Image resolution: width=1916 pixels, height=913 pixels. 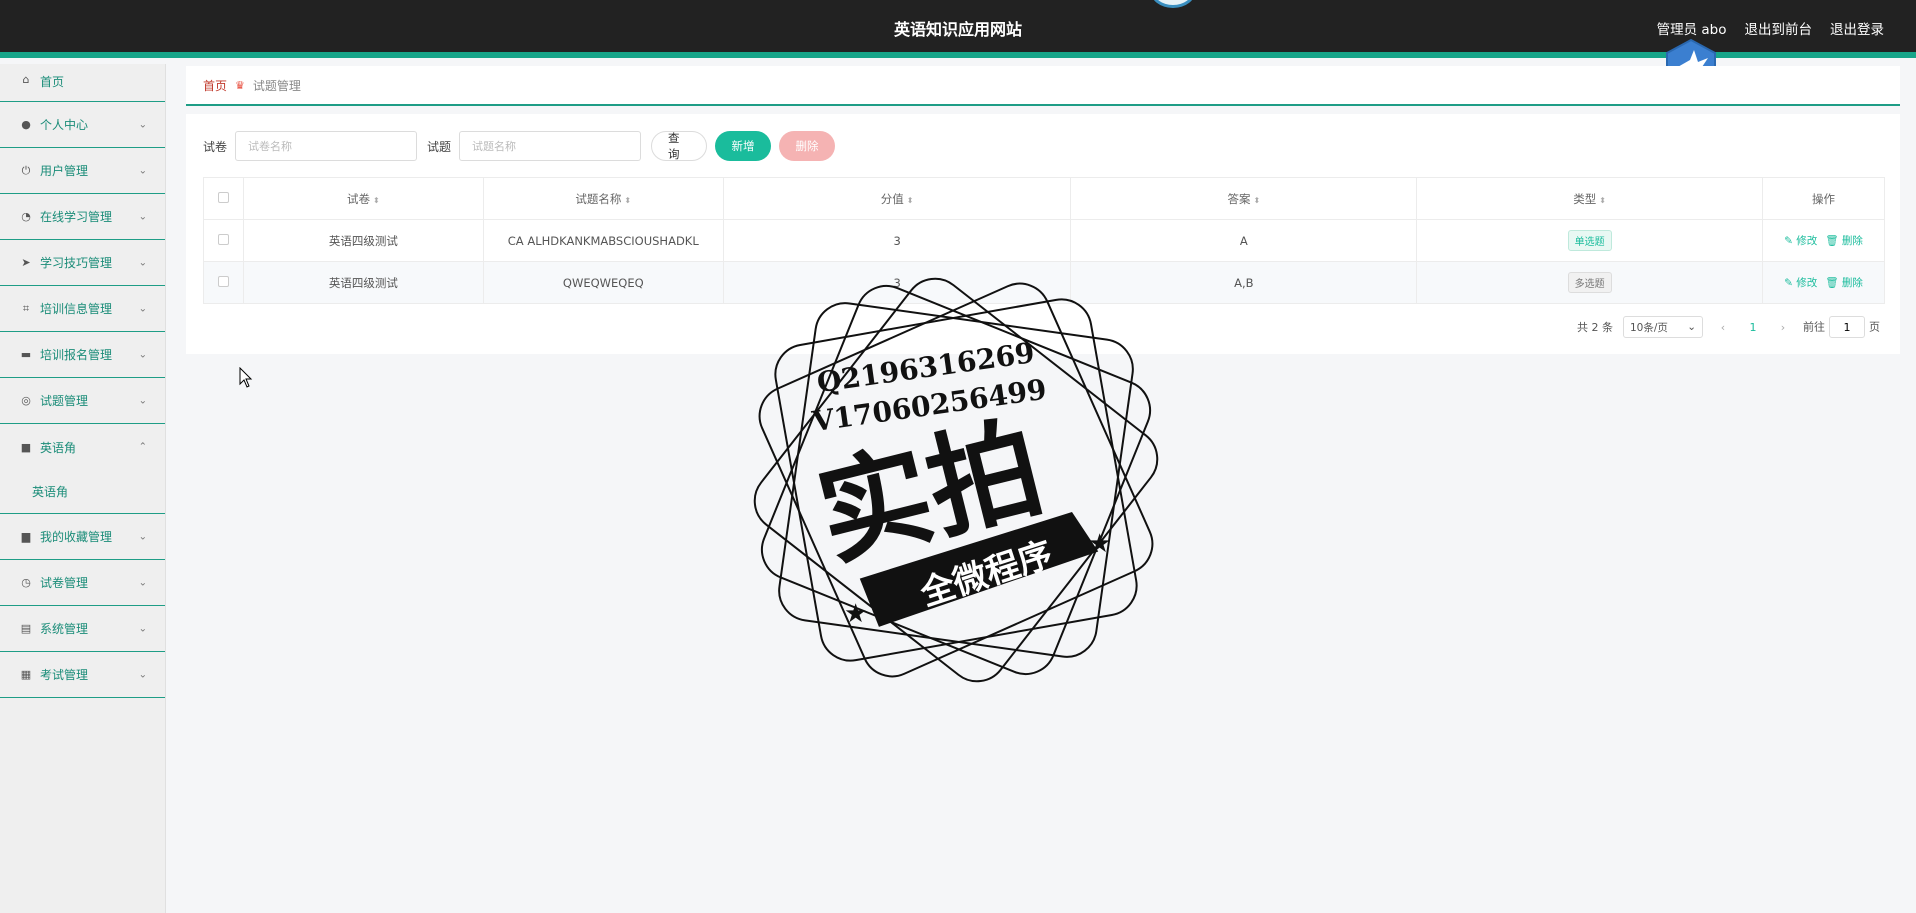 I want to click on column-header-score: 分值 ⬍, so click(x=897, y=198).